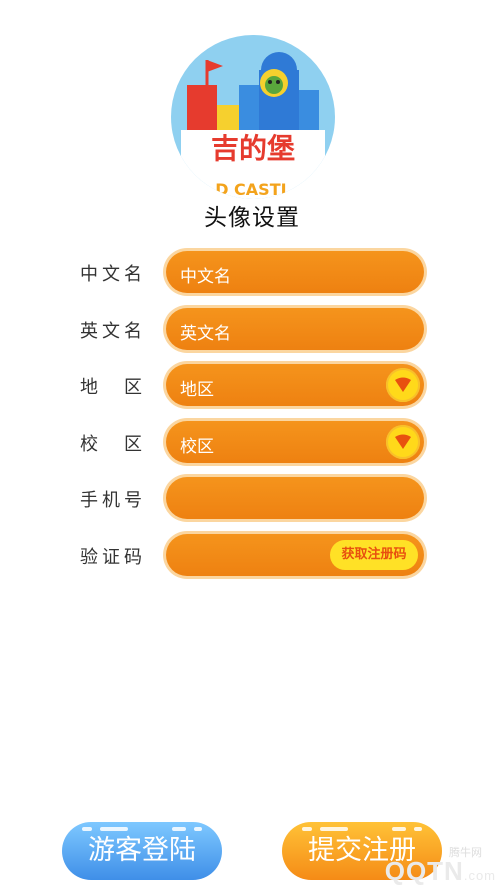 This screenshot has height=894, width=504. I want to click on campus-row: 校区 校区, so click(252, 442).